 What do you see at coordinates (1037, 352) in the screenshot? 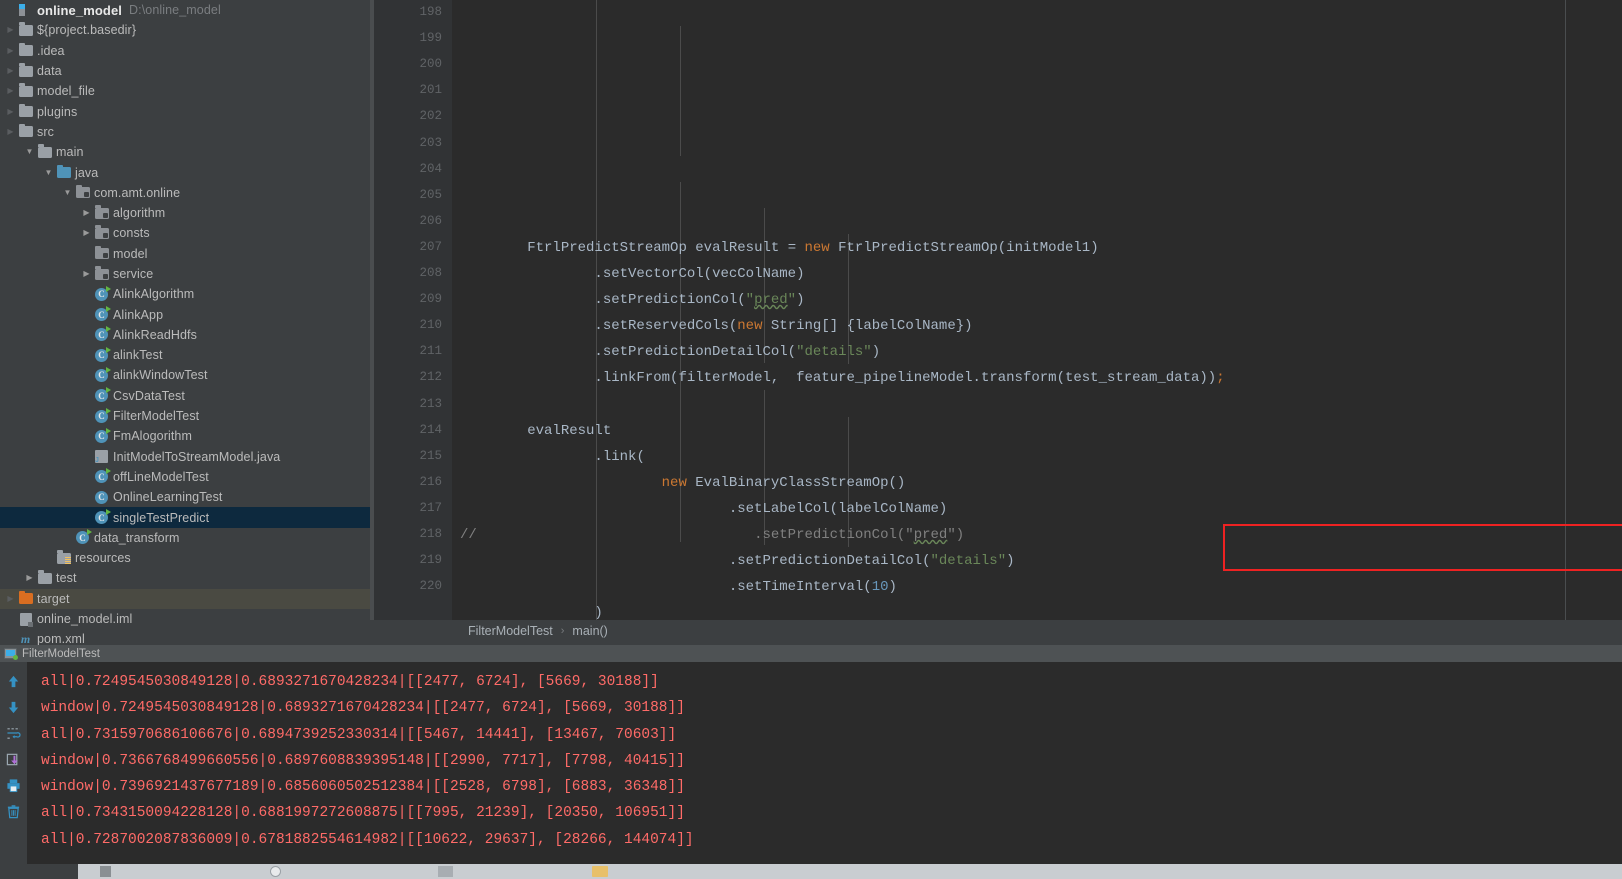
I see `code-line-202: .setPredictionDetailCol("details")` at bounding box center [1037, 352].